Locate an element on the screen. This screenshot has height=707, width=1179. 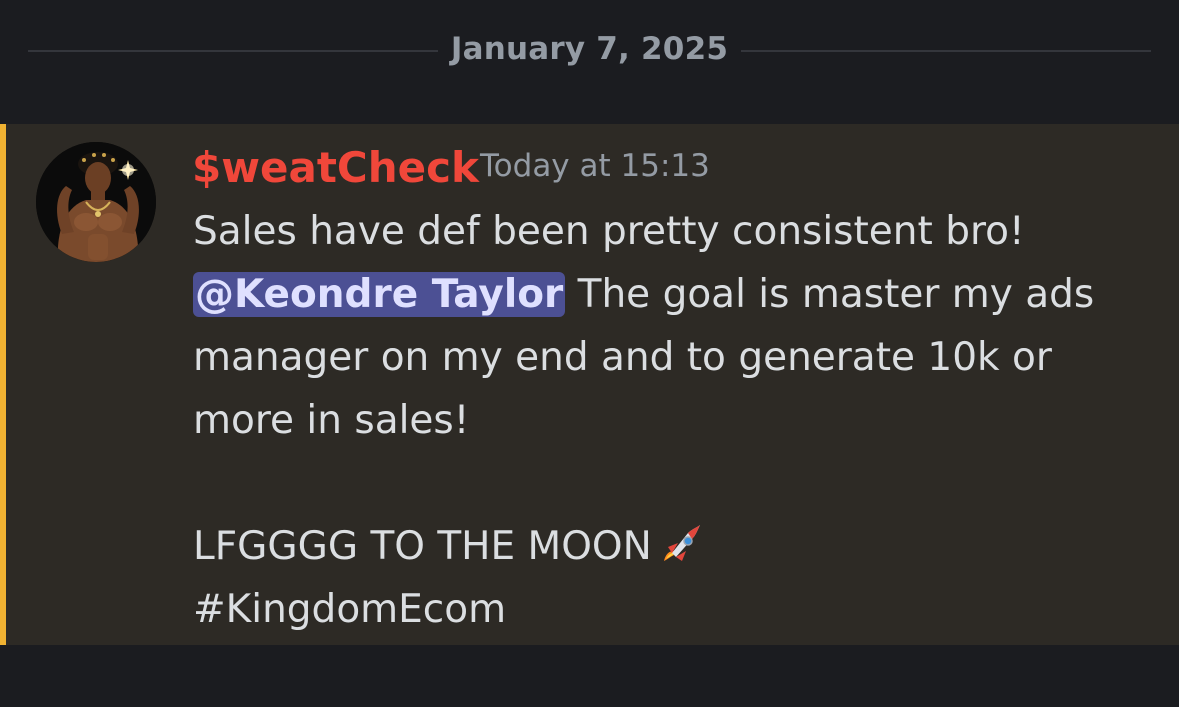
avatar is located at coordinates (96, 202).